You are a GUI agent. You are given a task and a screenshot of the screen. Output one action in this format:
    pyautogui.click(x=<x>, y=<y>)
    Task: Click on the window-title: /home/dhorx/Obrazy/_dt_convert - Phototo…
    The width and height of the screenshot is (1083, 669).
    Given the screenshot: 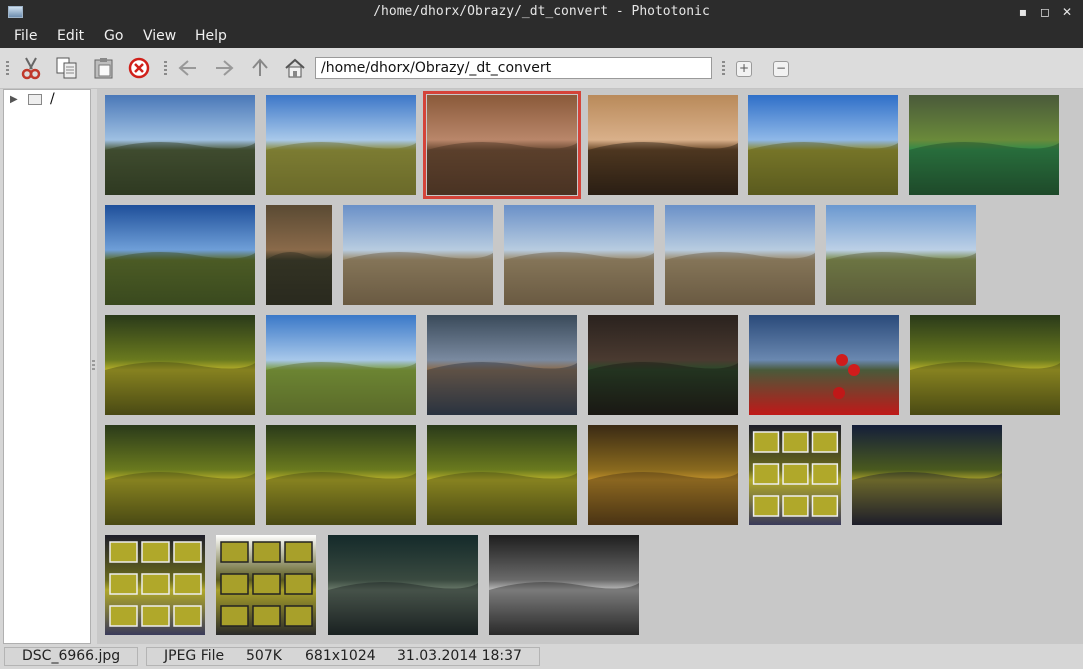 What is the action you would take?
    pyautogui.click(x=541, y=11)
    